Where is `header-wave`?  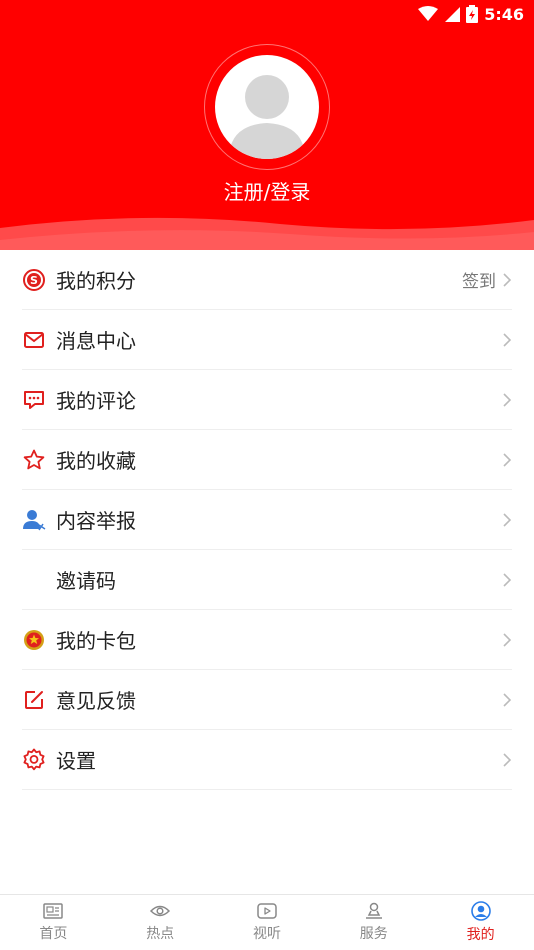
header-wave is located at coordinates (267, 233).